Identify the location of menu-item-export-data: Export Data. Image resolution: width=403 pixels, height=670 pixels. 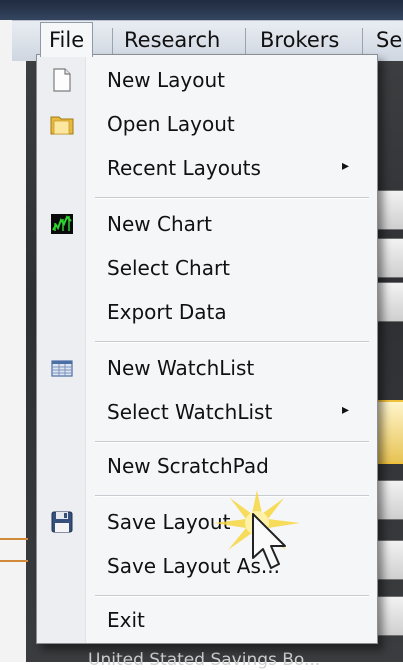
(207, 313).